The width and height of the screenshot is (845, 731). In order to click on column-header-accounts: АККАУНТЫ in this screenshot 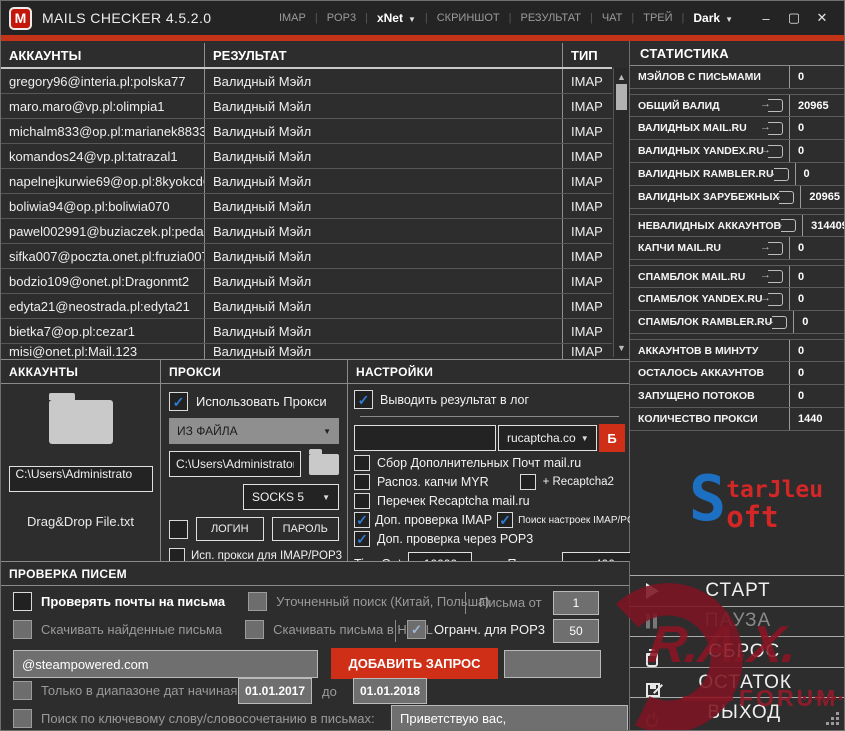, I will do `click(102, 55)`.